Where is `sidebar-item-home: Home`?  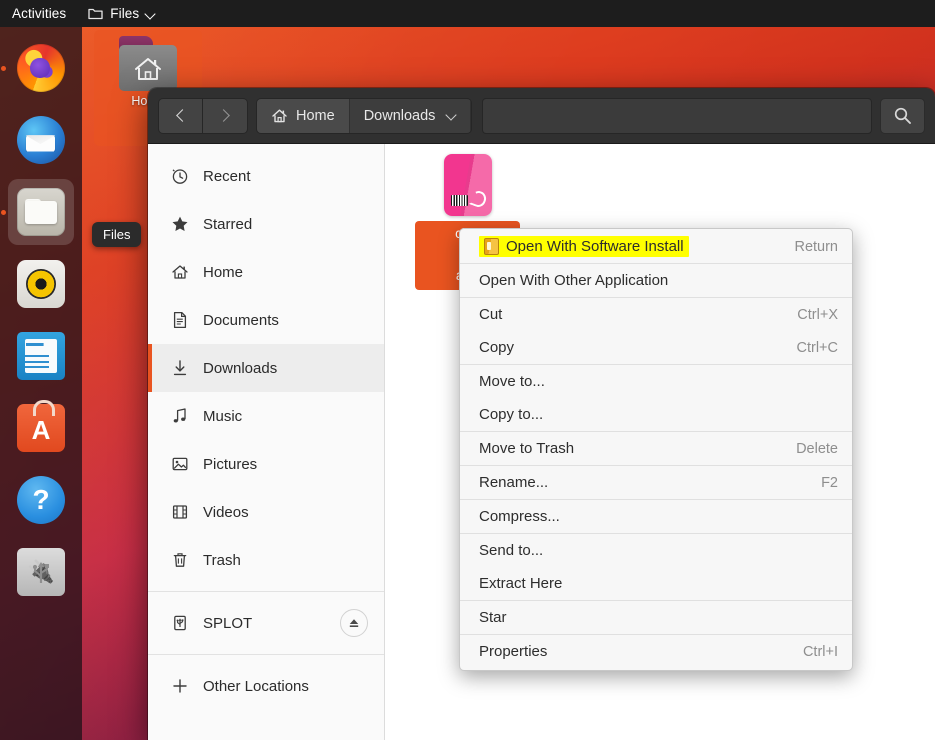 sidebar-item-home: Home is located at coordinates (266, 272).